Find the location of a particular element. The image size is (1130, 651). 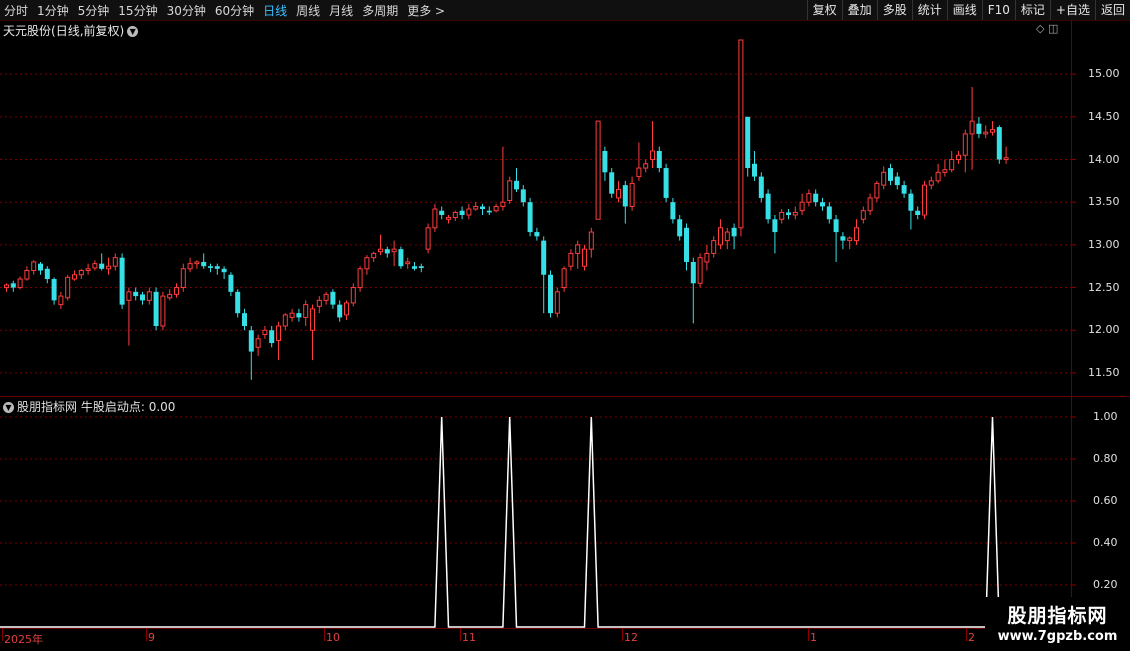

watermark: 股朋指标网 www.7gpzb.com is located at coordinates (1057, 623).